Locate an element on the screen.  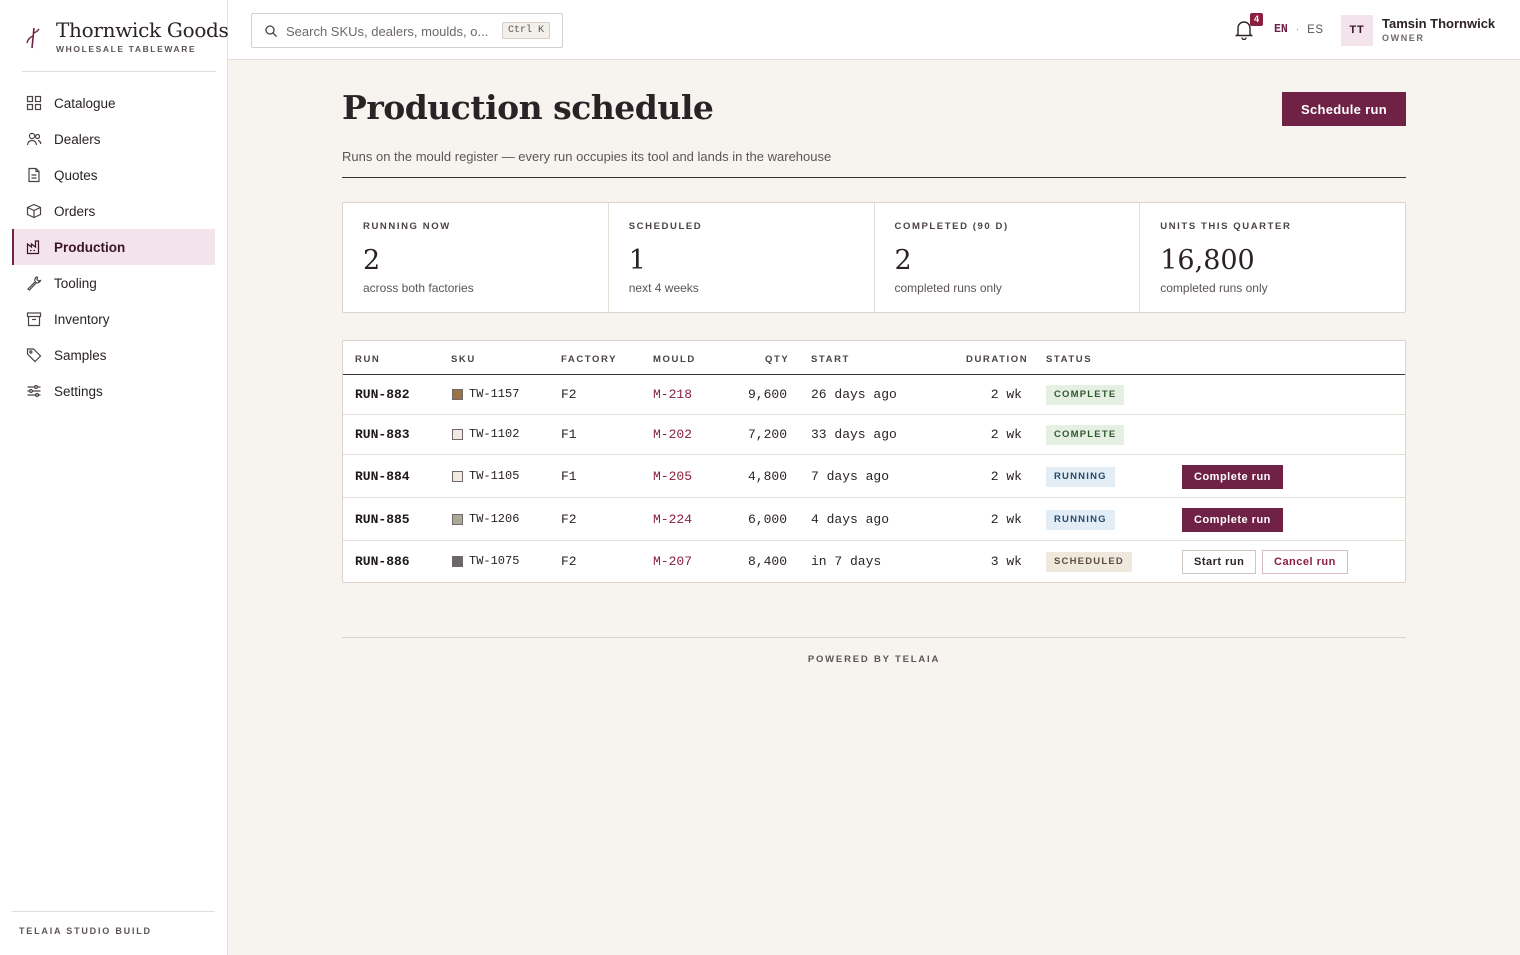
brand-logo-icon is located at coordinates (33, 38).